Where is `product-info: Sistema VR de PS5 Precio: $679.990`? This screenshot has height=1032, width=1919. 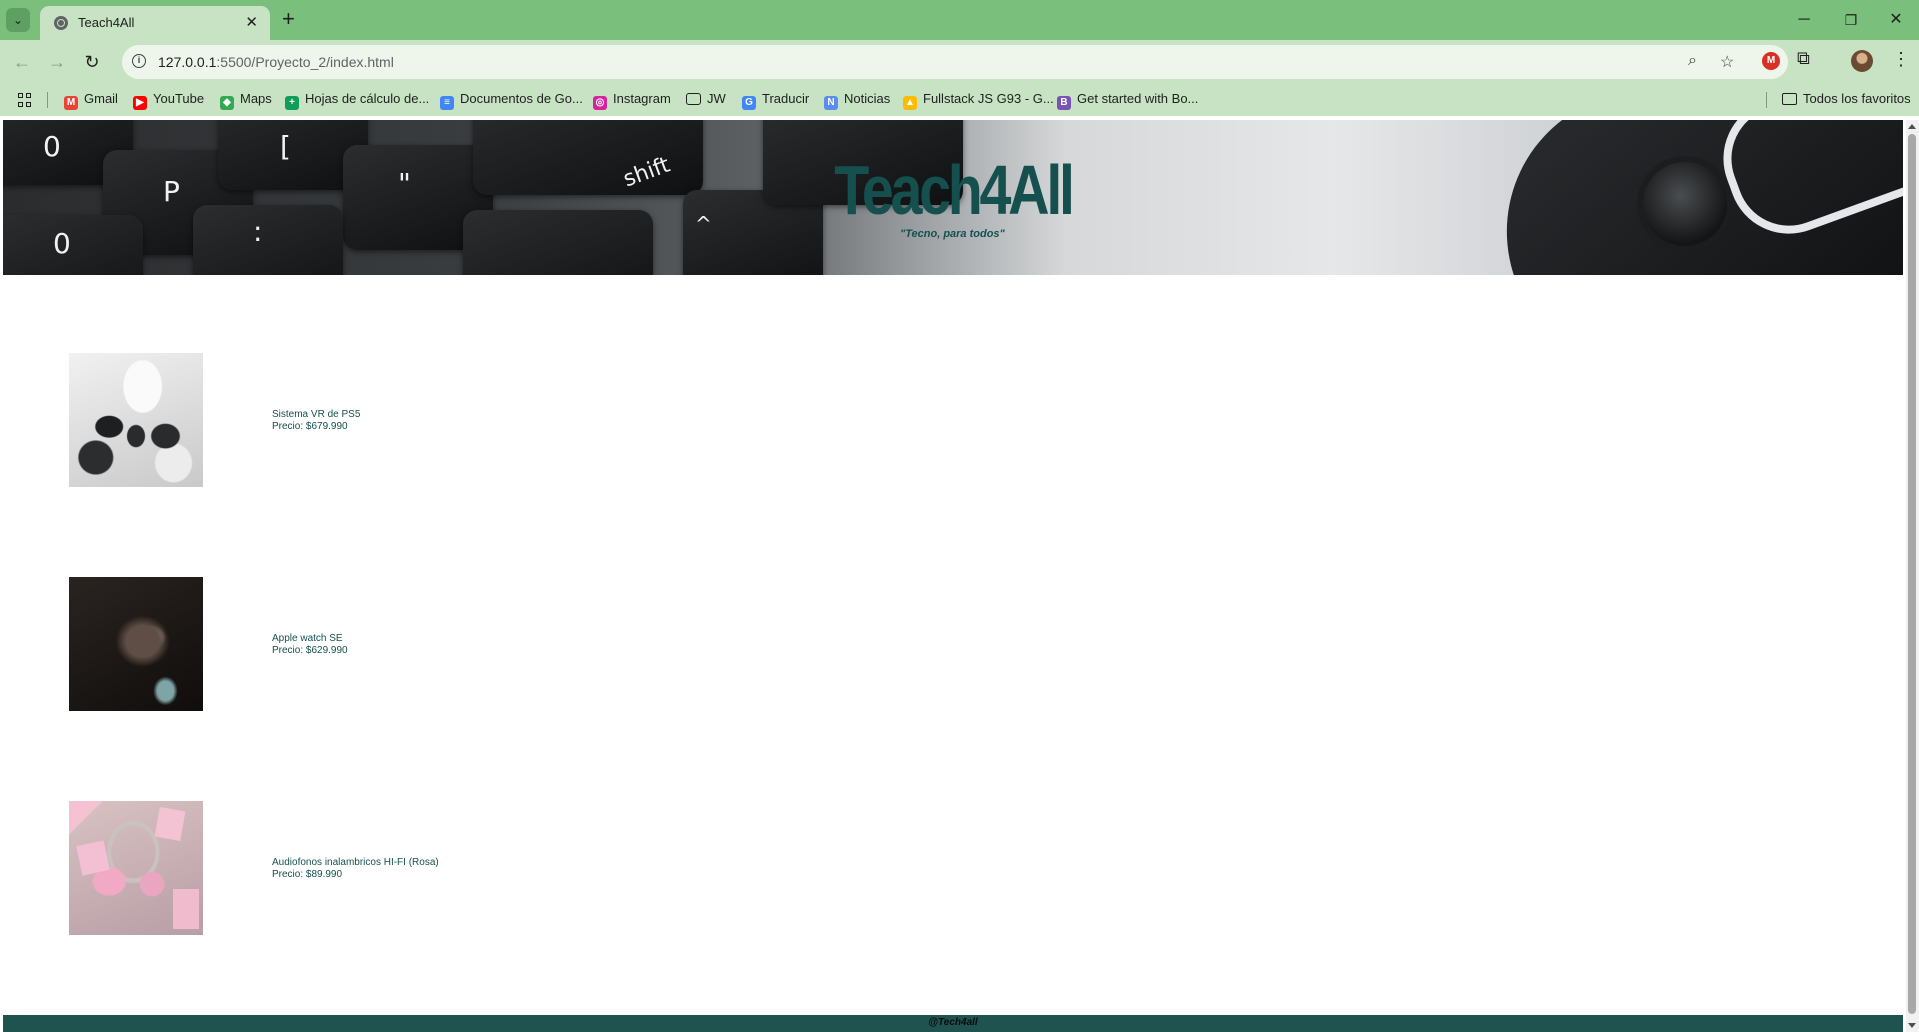
product-info: Sistema VR de PS5 Precio: $679.990 is located at coordinates (316, 421).